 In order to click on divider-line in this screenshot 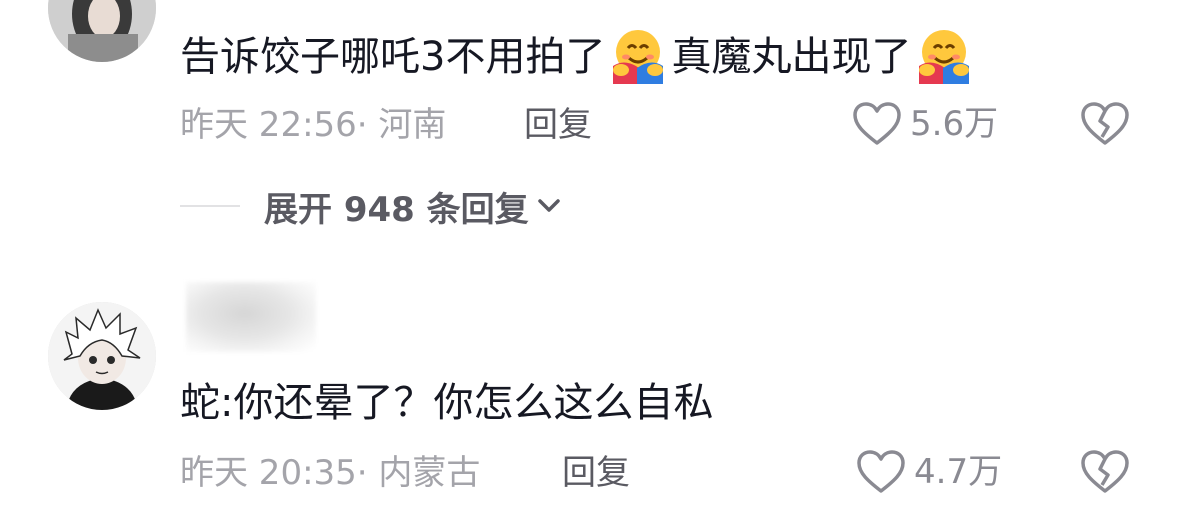, I will do `click(210, 206)`.